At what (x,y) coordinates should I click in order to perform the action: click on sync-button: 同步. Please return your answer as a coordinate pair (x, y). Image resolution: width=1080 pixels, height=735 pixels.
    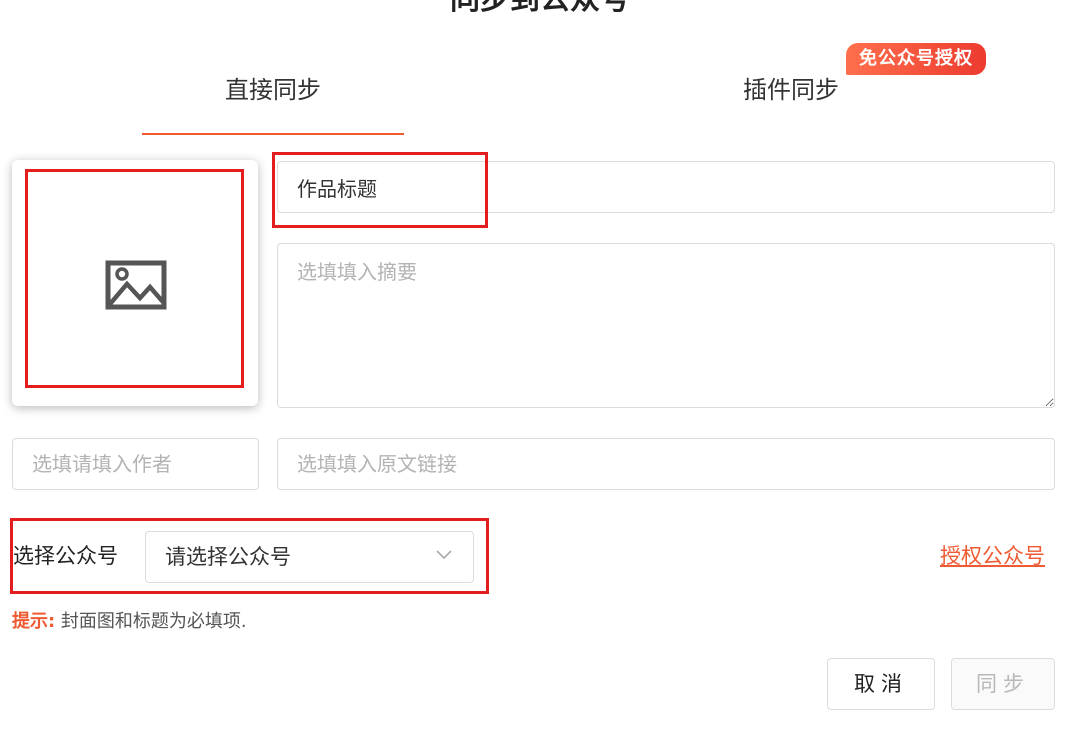
    Looking at the image, I should click on (1003, 684).